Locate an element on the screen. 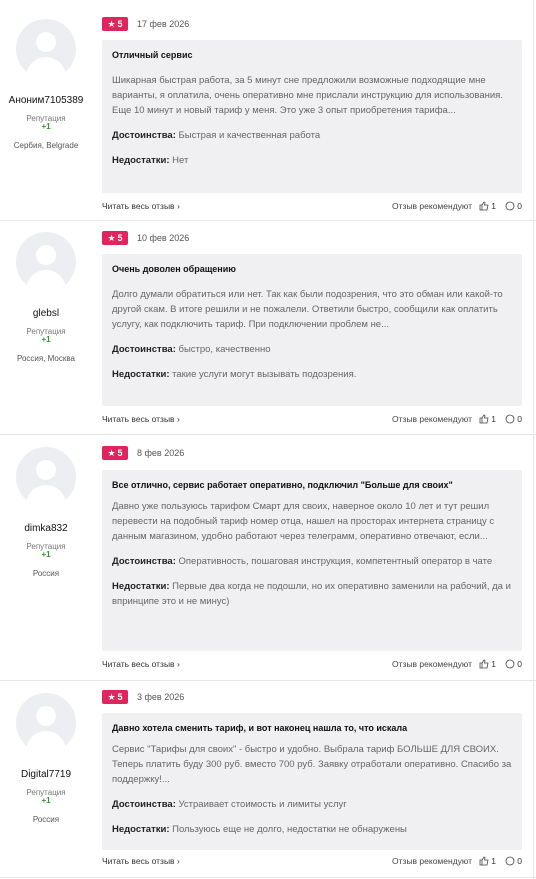  reviewer-info: Digital7719 Репутация +1 Россия is located at coordinates (46, 758).